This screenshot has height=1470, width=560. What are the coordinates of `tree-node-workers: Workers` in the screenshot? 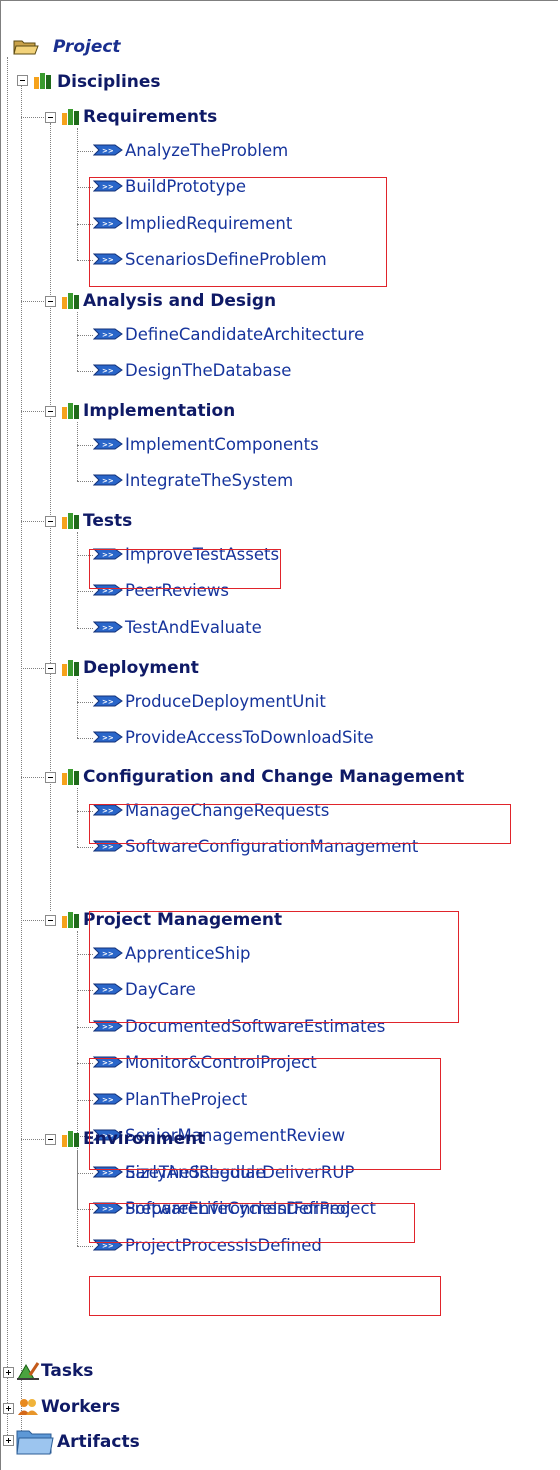 It's located at (80, 1407).